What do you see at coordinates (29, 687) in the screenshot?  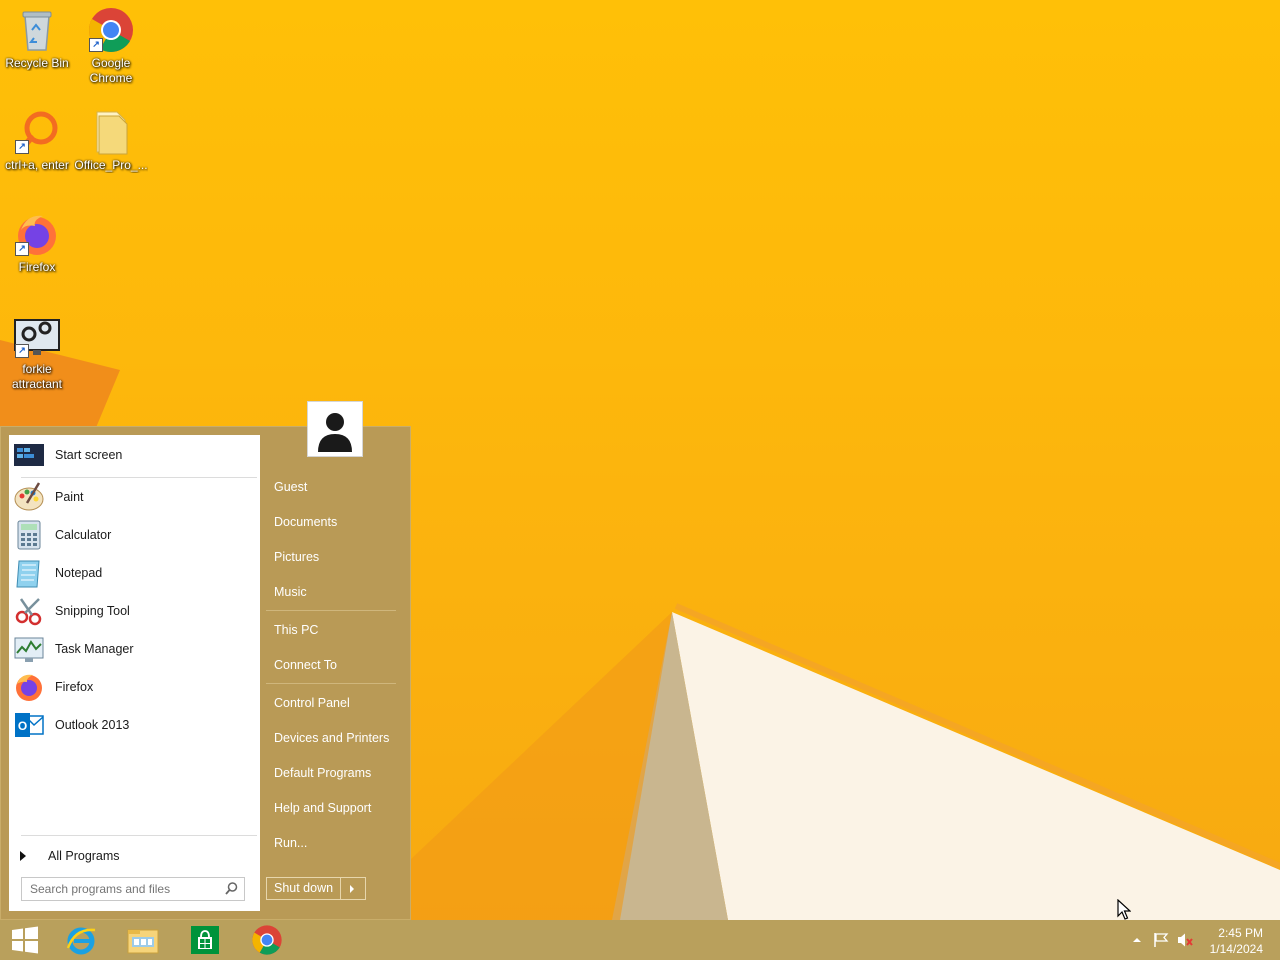 I see `firefox-icon` at bounding box center [29, 687].